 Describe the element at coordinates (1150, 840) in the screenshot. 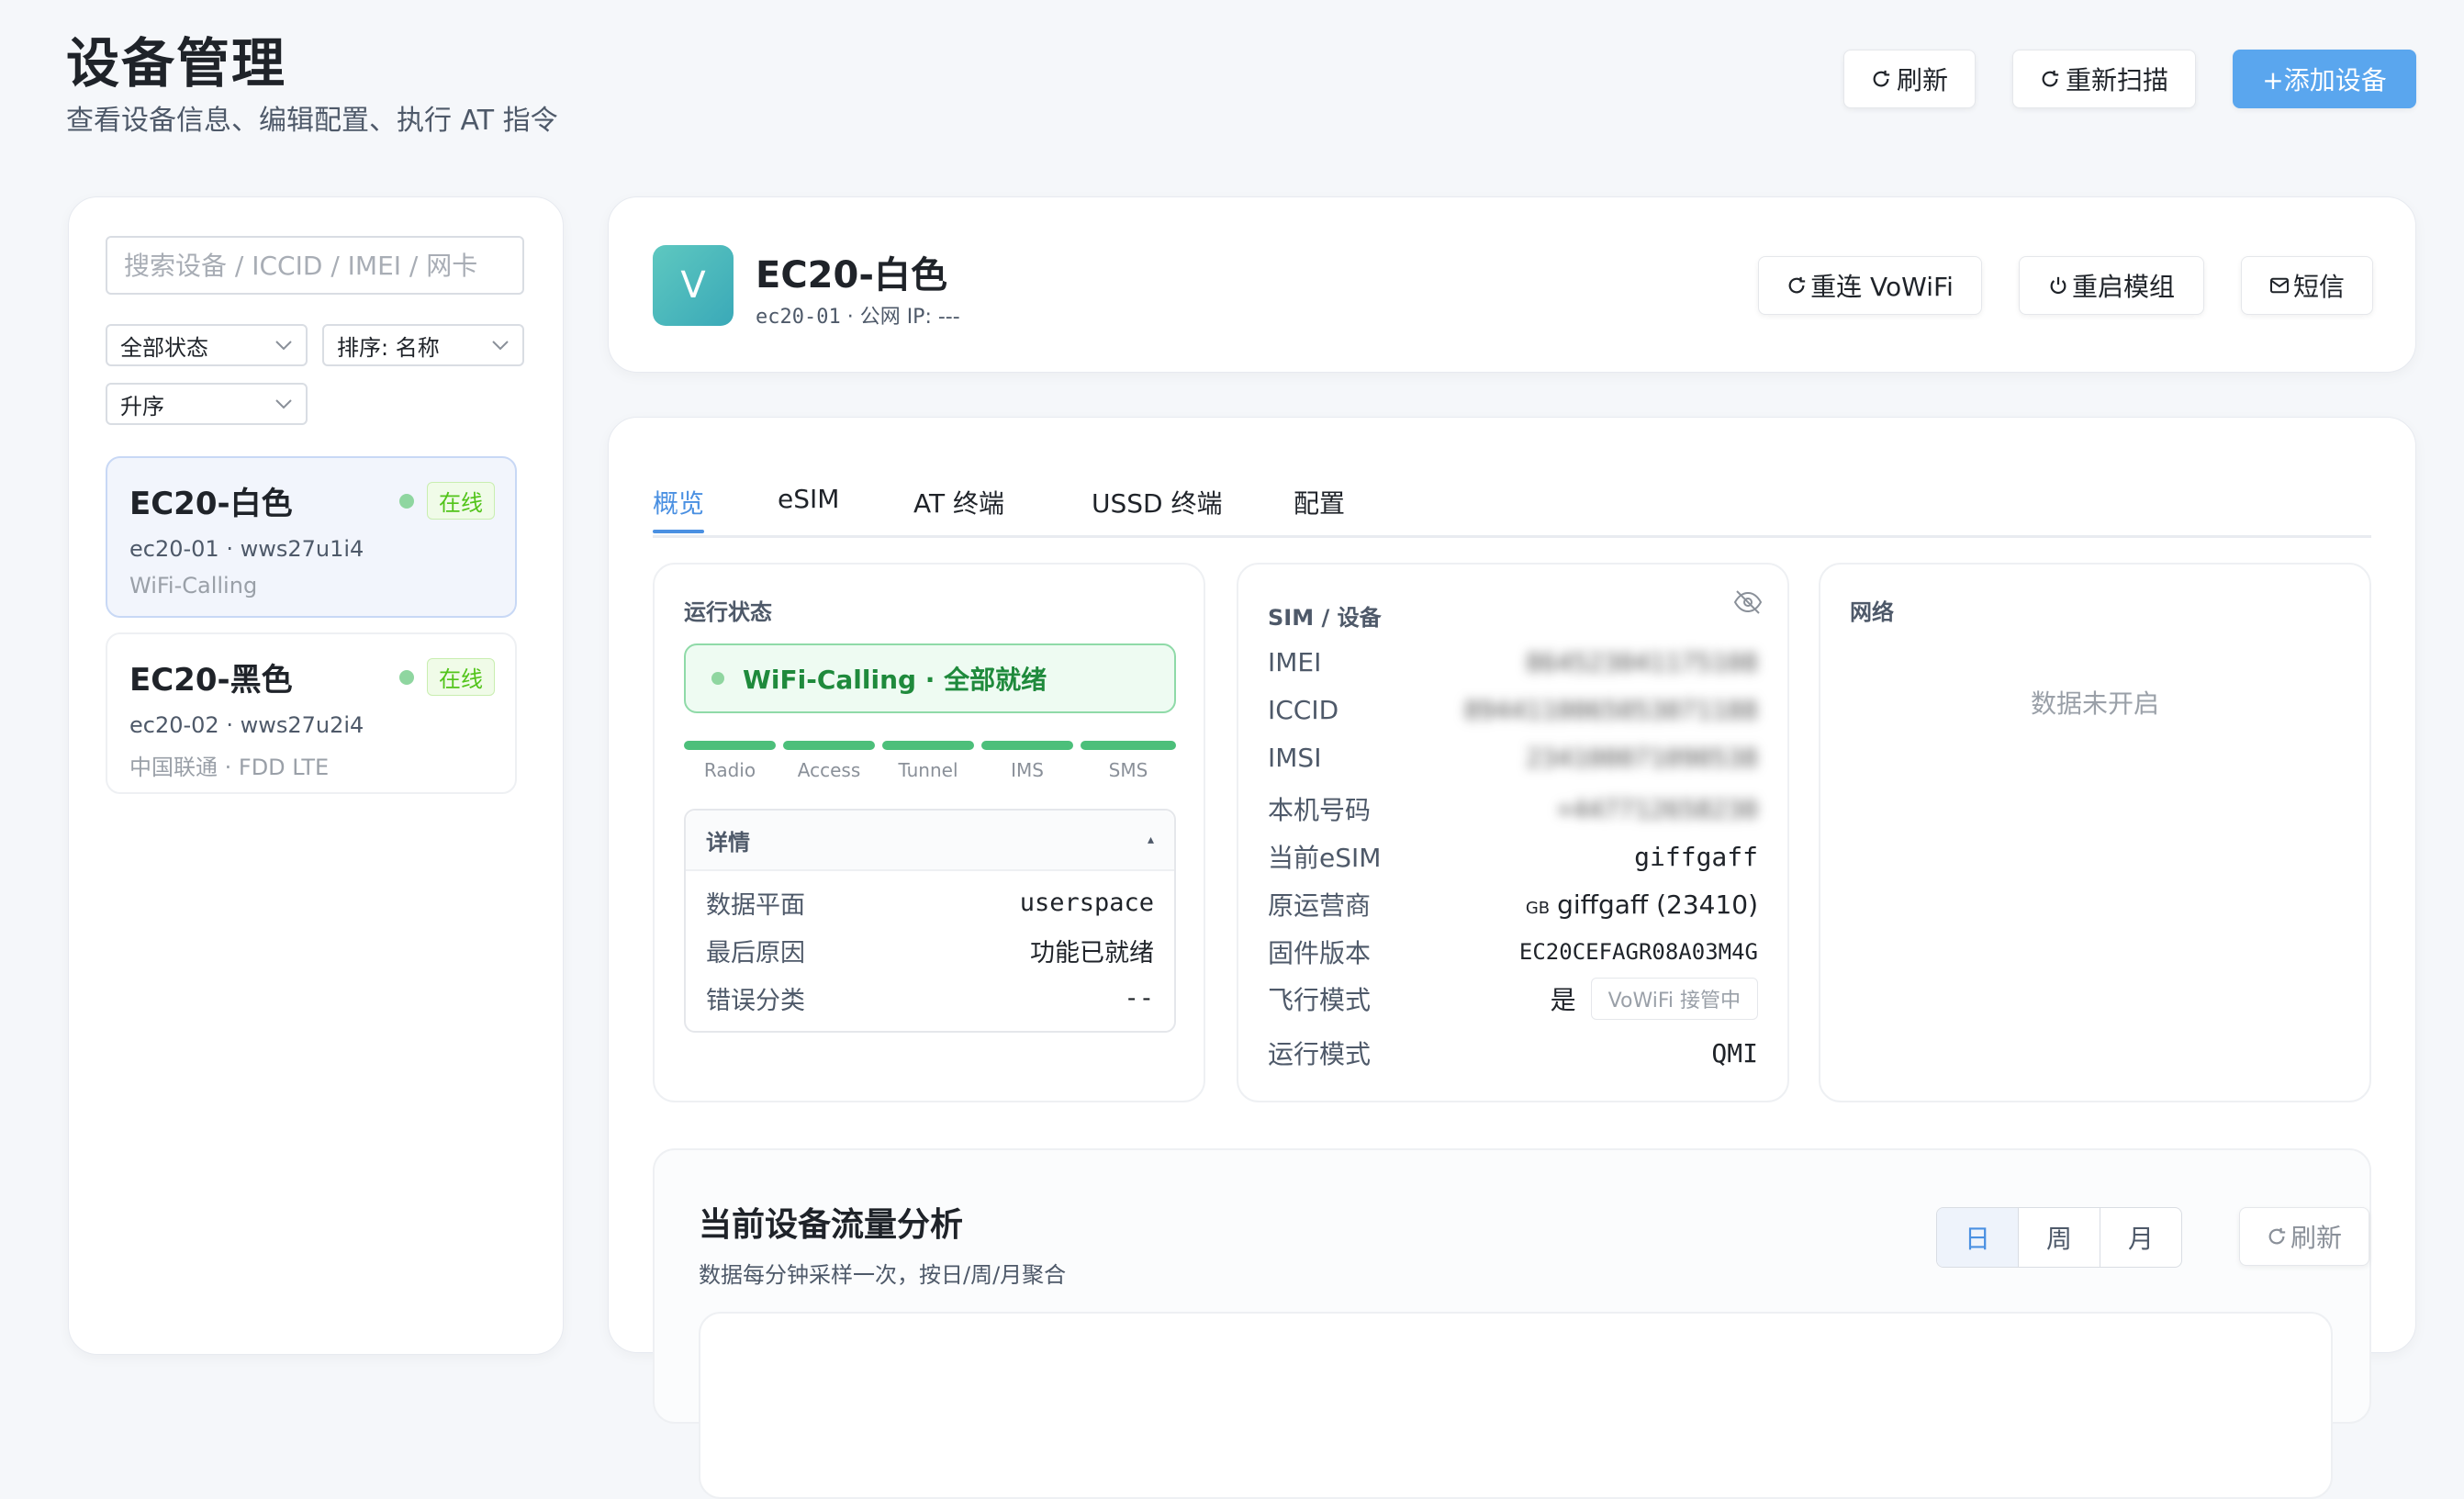

I see `chevron-up-icon: ▴` at that location.